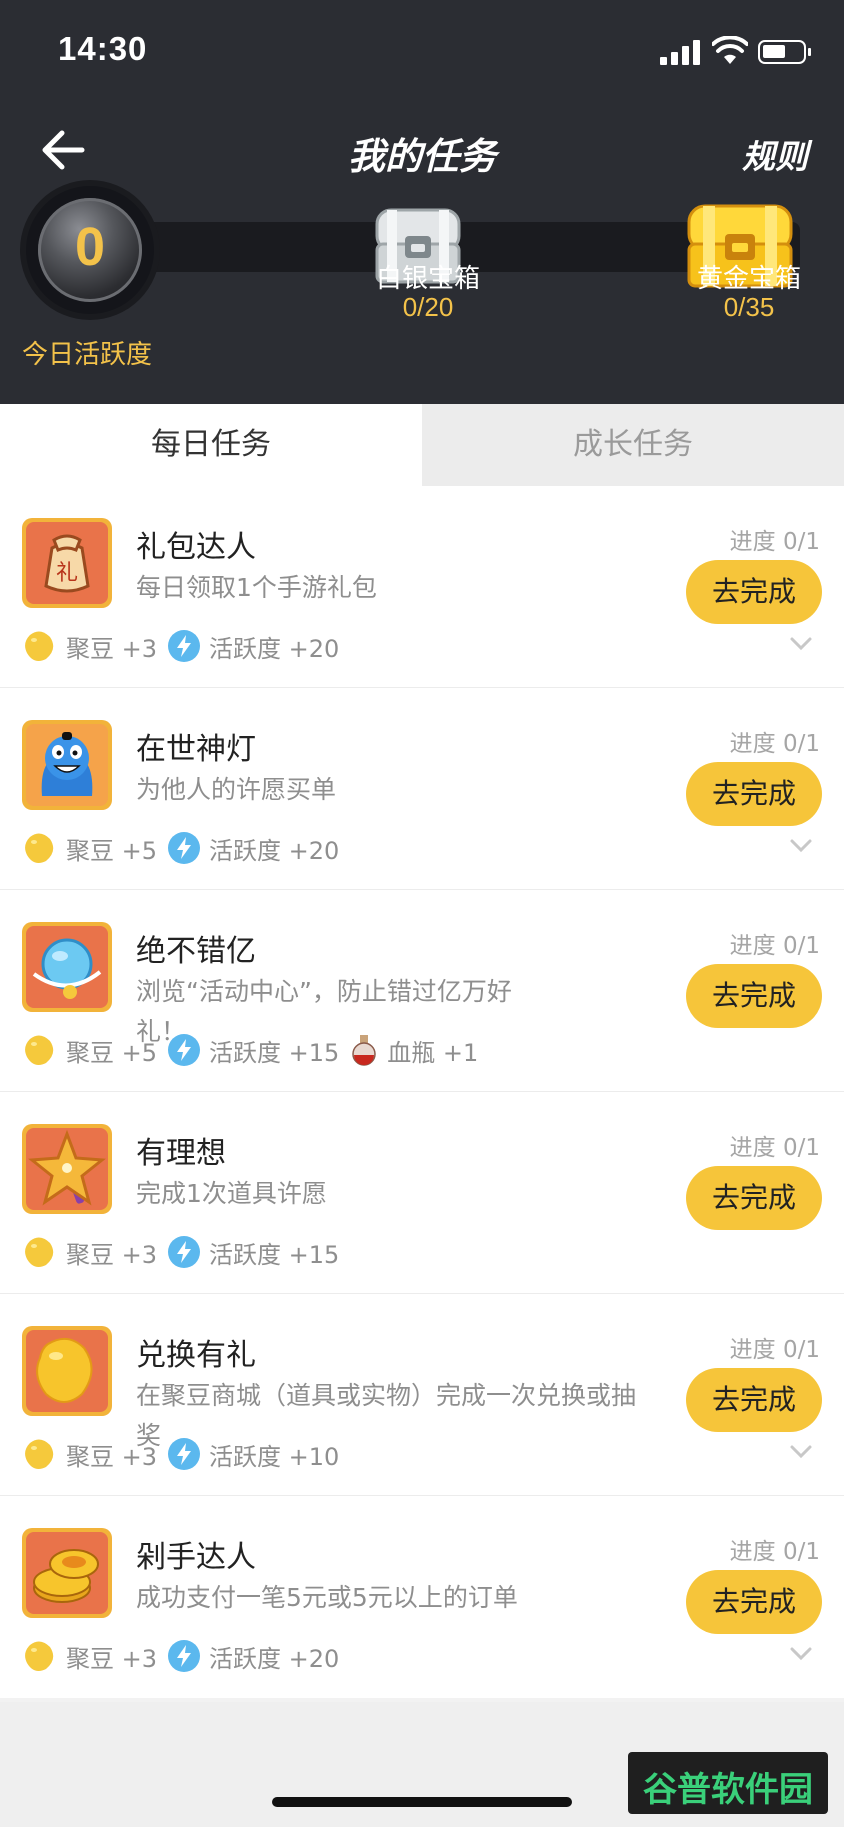  Describe the element at coordinates (681, 52) in the screenshot. I see `signal-icon` at that location.